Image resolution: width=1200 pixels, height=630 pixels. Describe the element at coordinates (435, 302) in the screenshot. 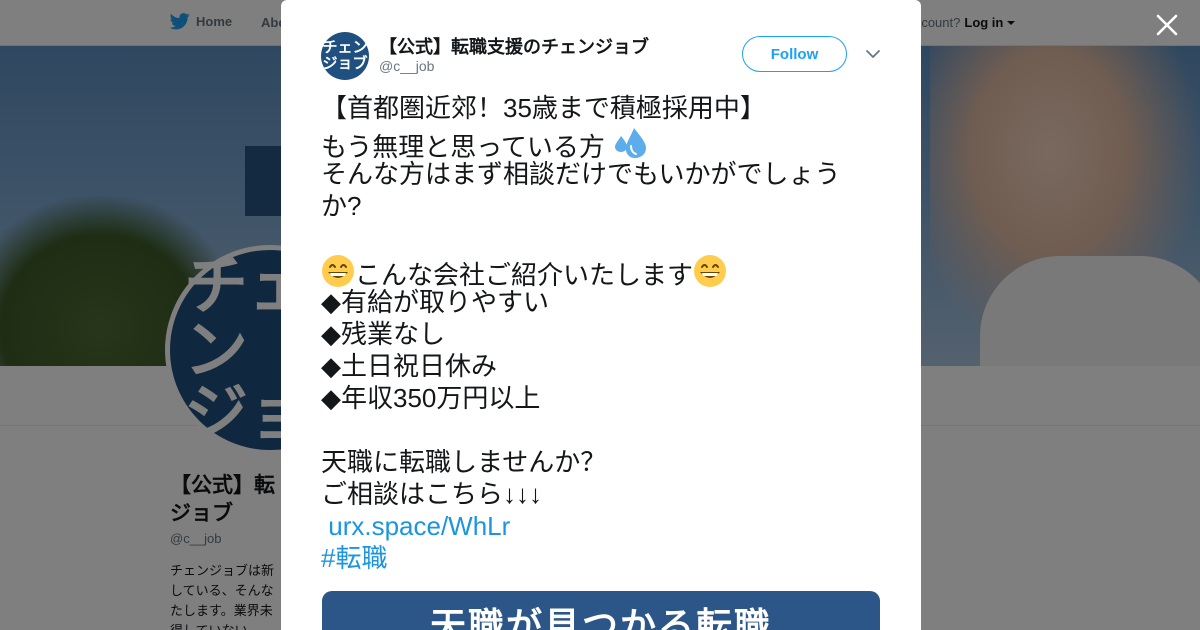

I see `tweet-bullet: ◆有給が取りやすい` at that location.